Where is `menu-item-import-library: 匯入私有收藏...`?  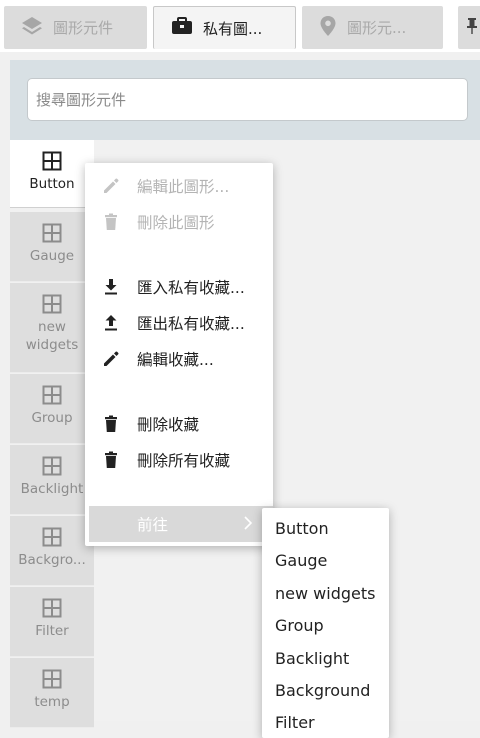 menu-item-import-library: 匯入私有收藏... is located at coordinates (179, 287).